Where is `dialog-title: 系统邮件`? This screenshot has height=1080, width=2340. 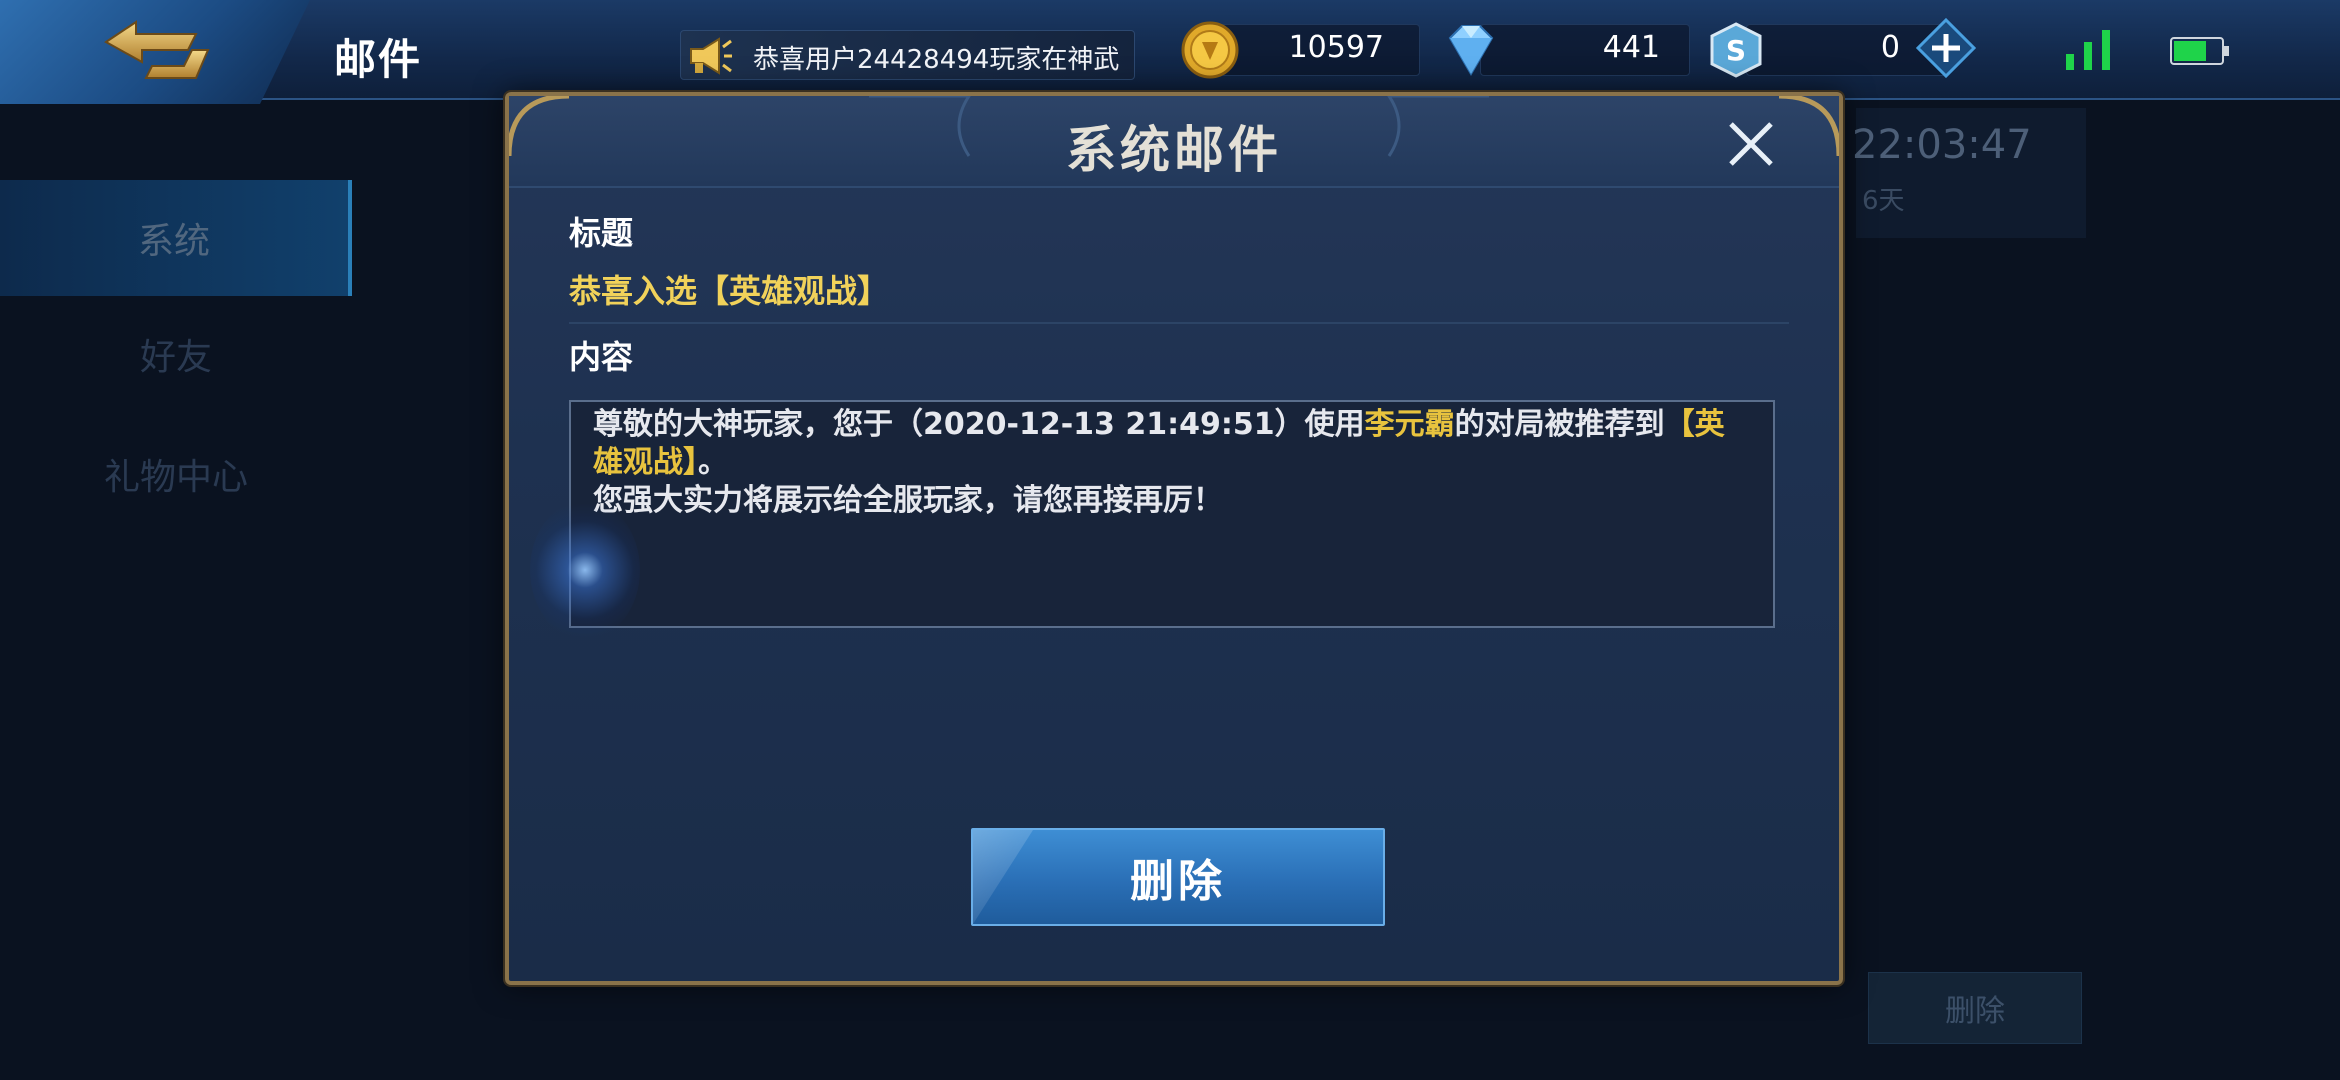 dialog-title: 系统邮件 is located at coordinates (1174, 150).